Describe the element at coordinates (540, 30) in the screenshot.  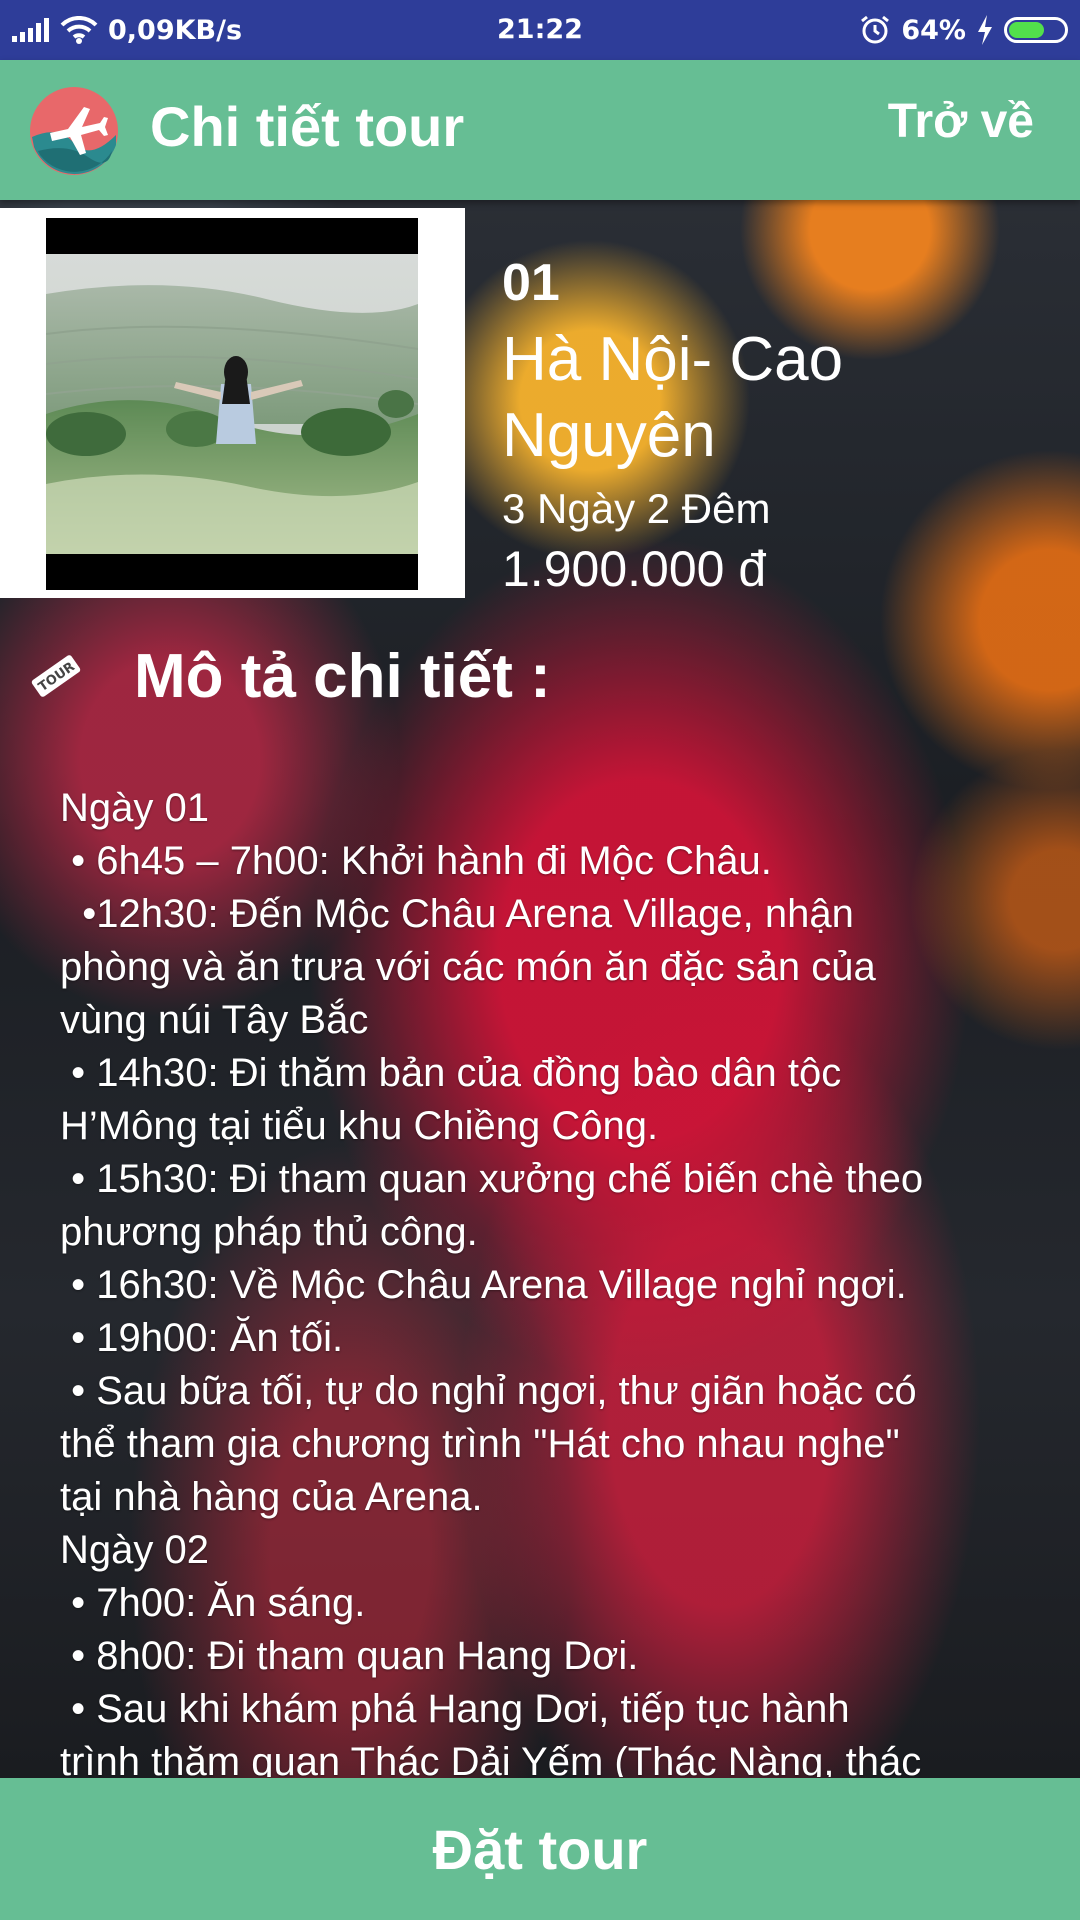
I see `status-bar: 0,09KB/s 21:22 64%` at that location.